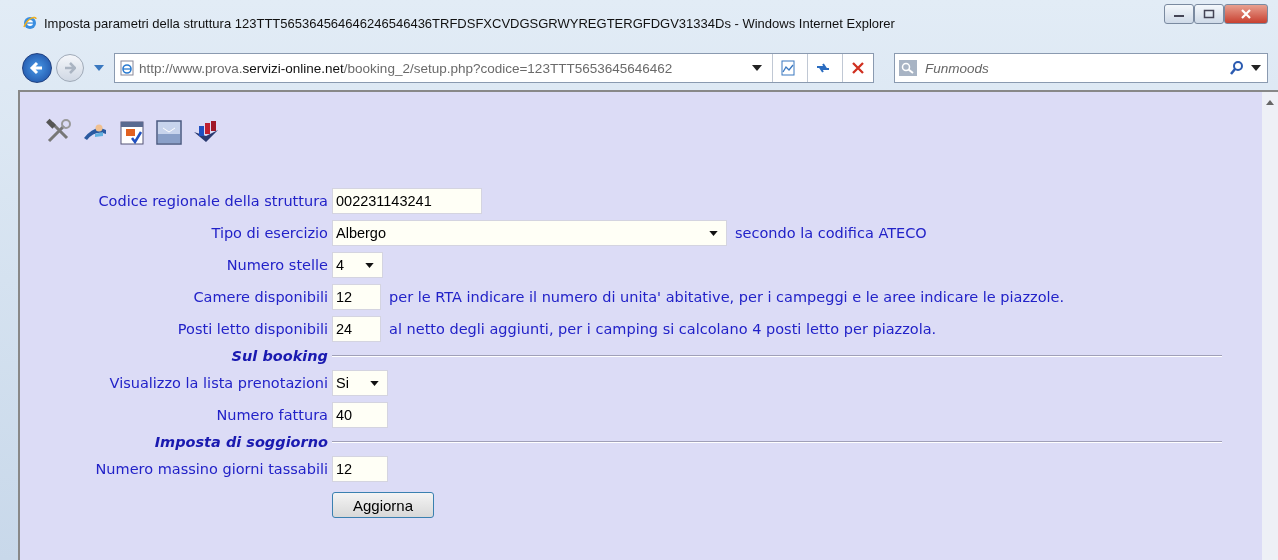 Image resolution: width=1278 pixels, height=560 pixels. Describe the element at coordinates (360, 383) in the screenshot. I see `dropdown: Si` at that location.